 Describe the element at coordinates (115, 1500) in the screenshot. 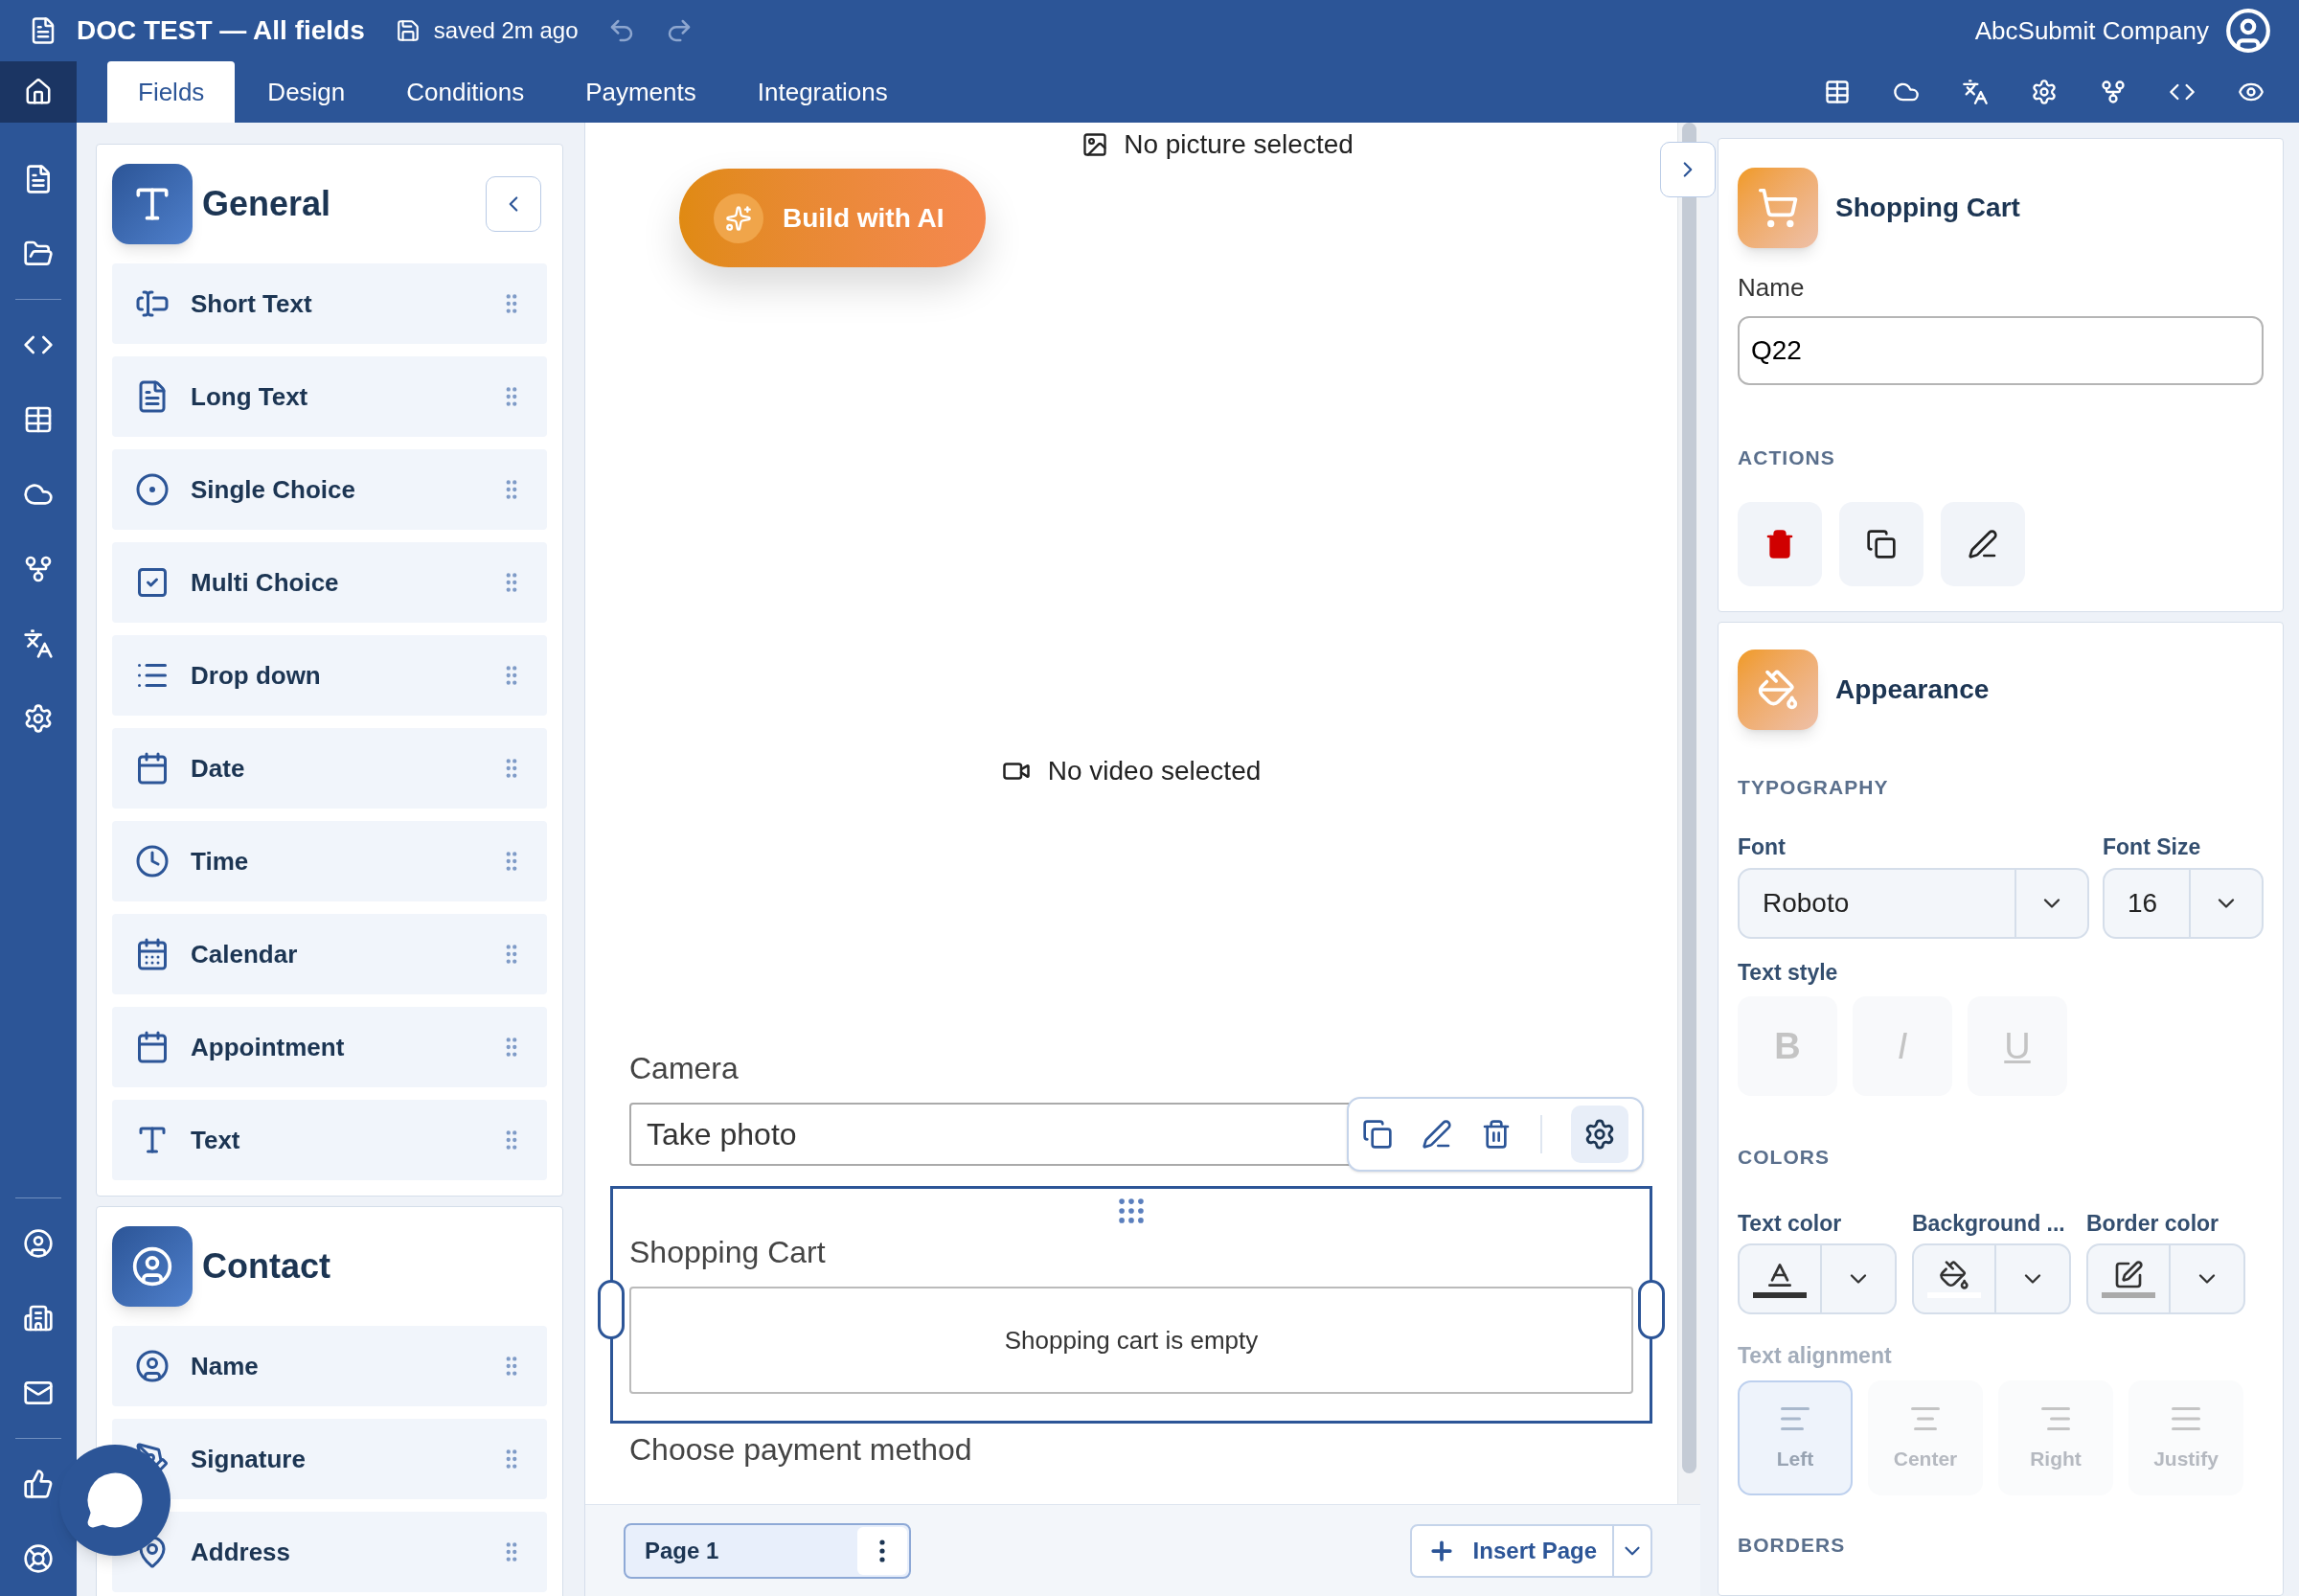

I see `chat-bubble-icon` at that location.